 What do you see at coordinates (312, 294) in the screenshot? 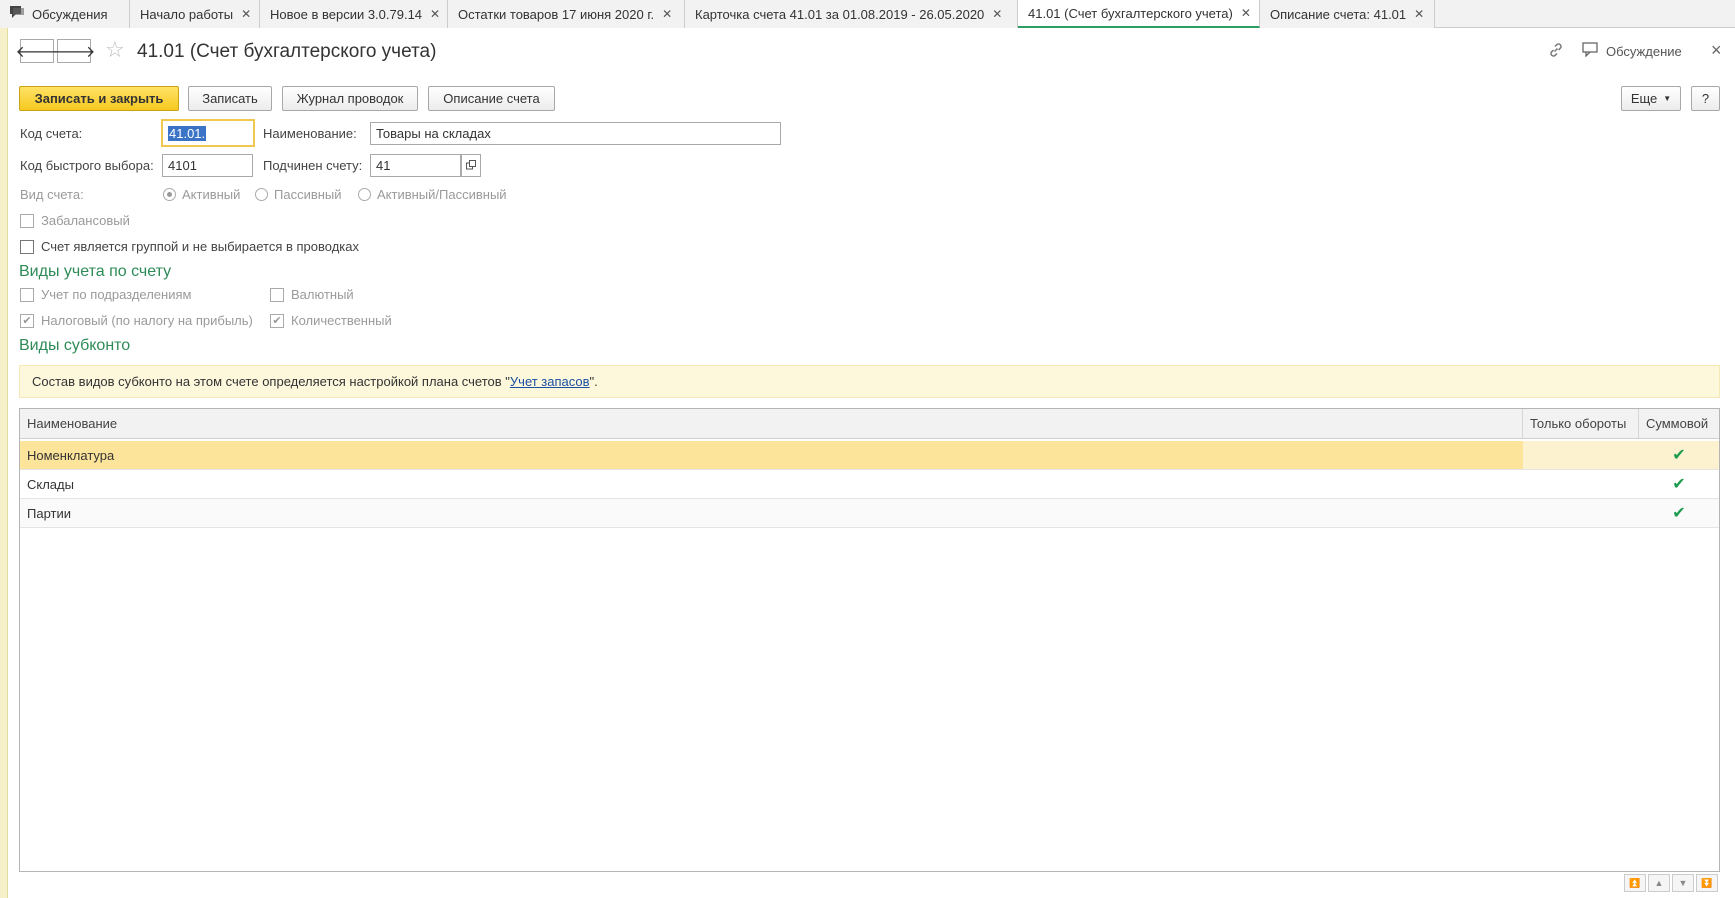
I see `currency-checkbox: Валютный` at bounding box center [312, 294].